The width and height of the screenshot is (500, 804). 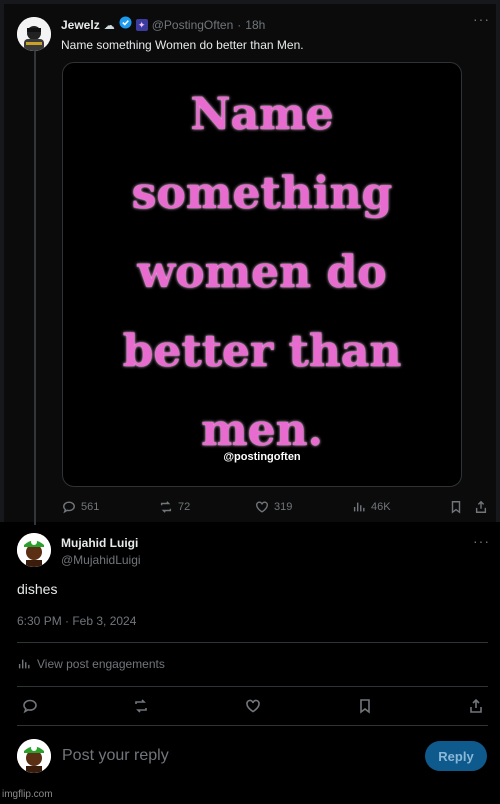 I want to click on image-line: something, so click(x=262, y=193).